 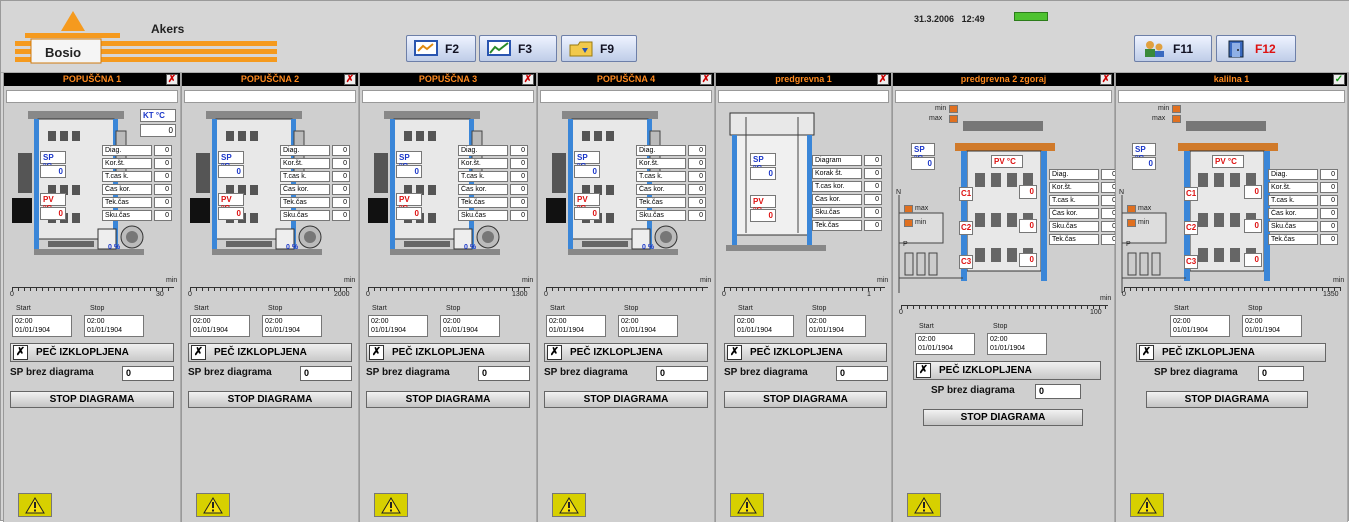 I want to click on max-label-2: max, so click(x=922, y=208).